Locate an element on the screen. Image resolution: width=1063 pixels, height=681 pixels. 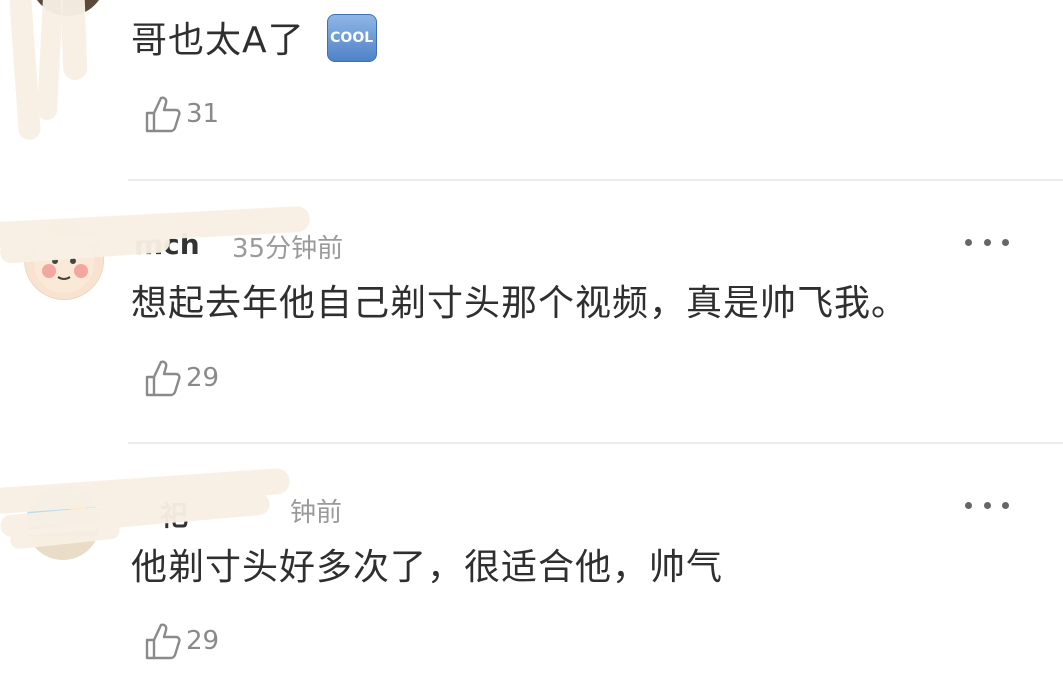
comment-text: 想起去年他自己剃寸头那个视频，真是帅飞我。 is located at coordinates (520, 303).